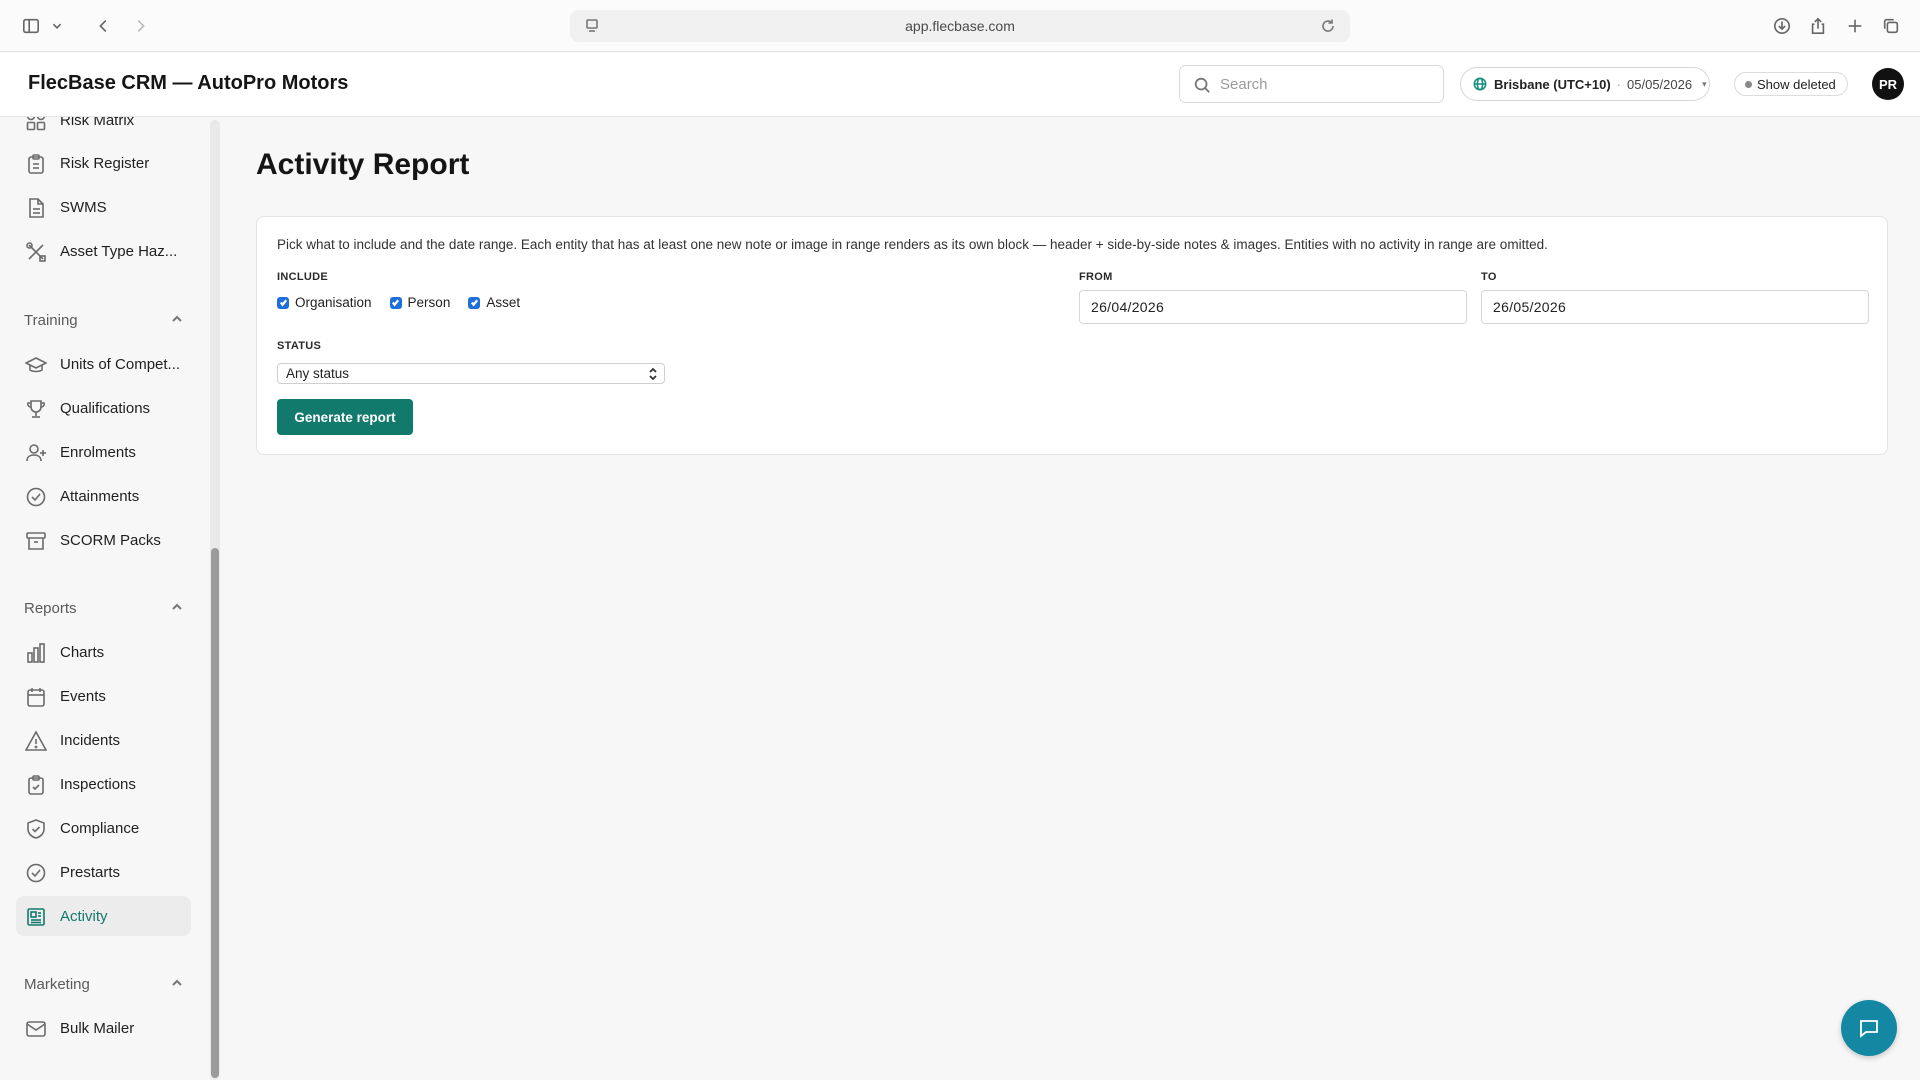 This screenshot has width=1920, height=1080. What do you see at coordinates (103, 128) in the screenshot?
I see `sidebar-item-risk-matrix: Risk Matrix` at bounding box center [103, 128].